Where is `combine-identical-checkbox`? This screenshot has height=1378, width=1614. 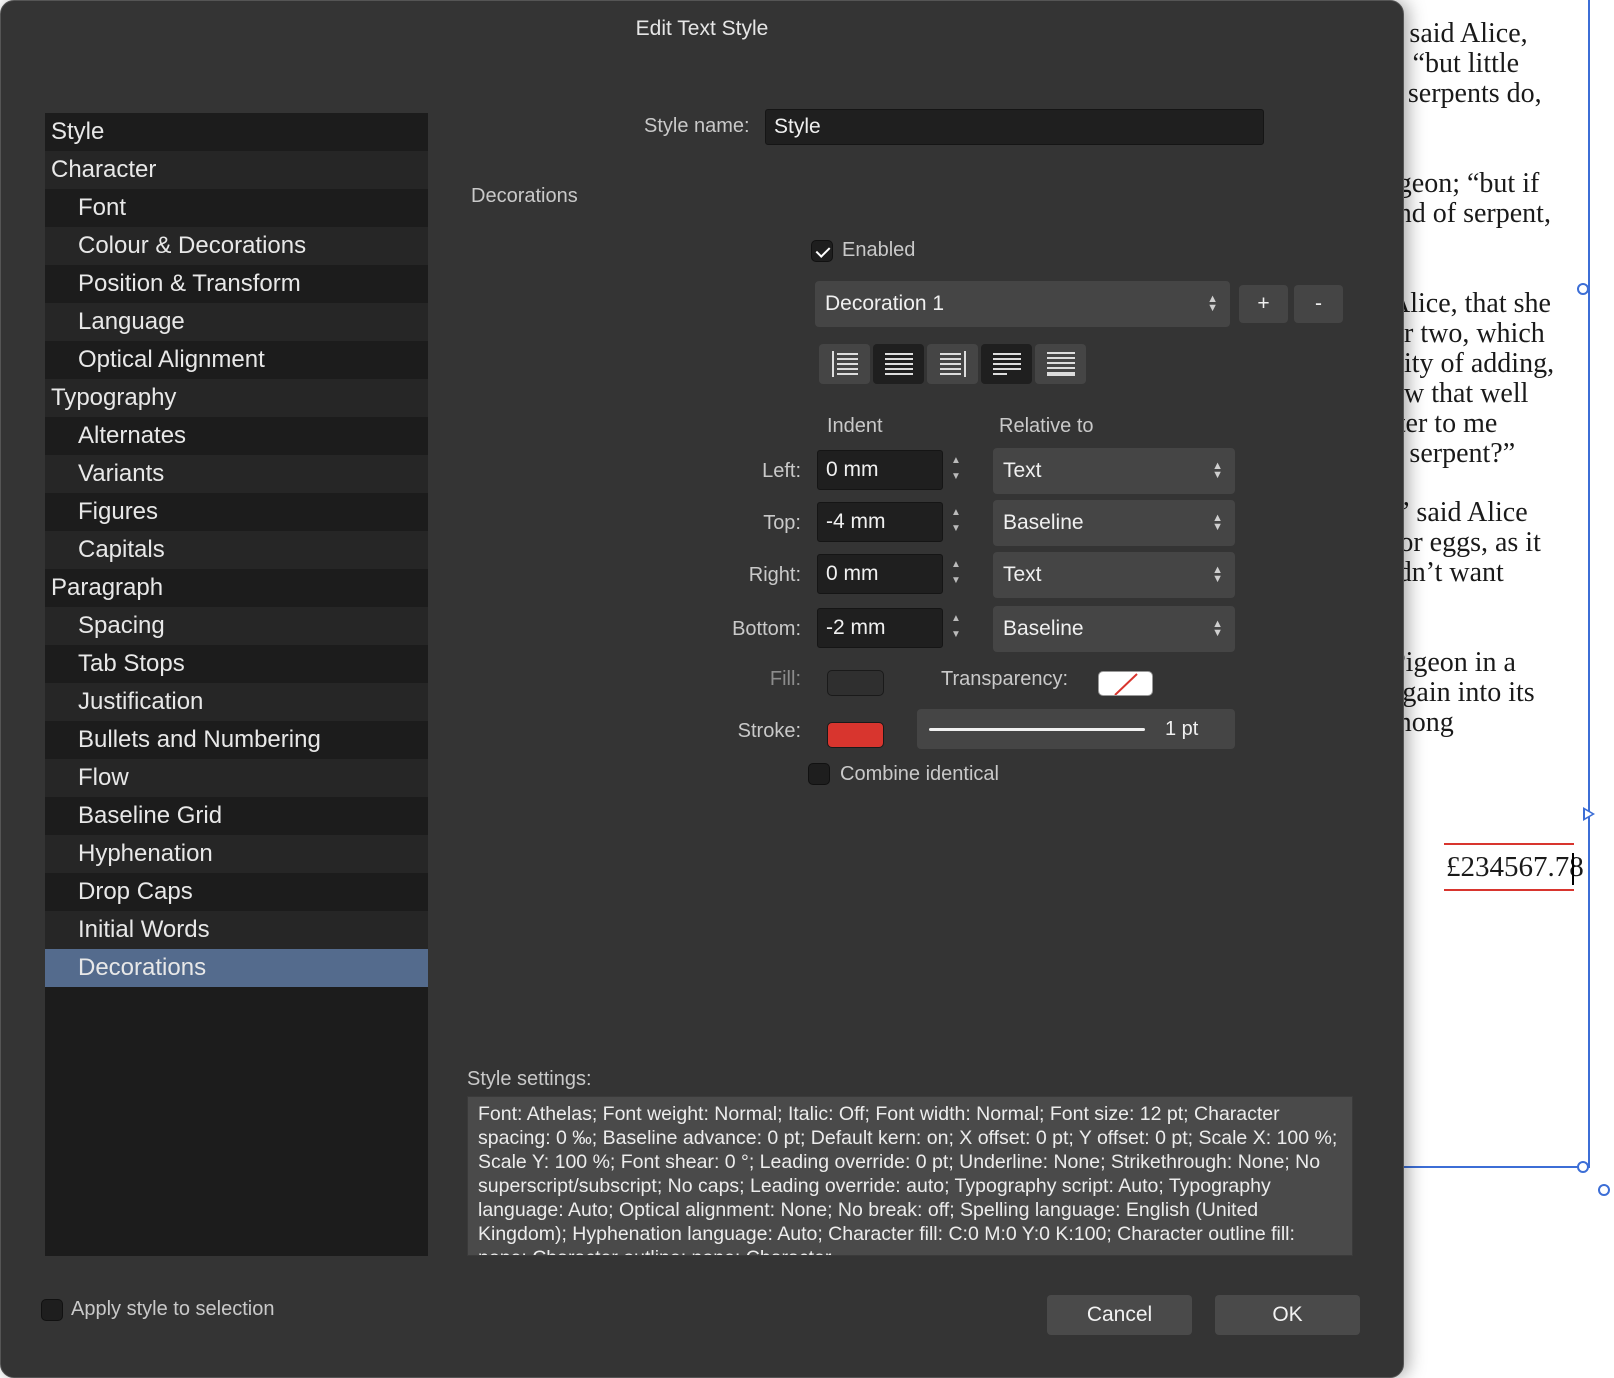
combine-identical-checkbox is located at coordinates (819, 774).